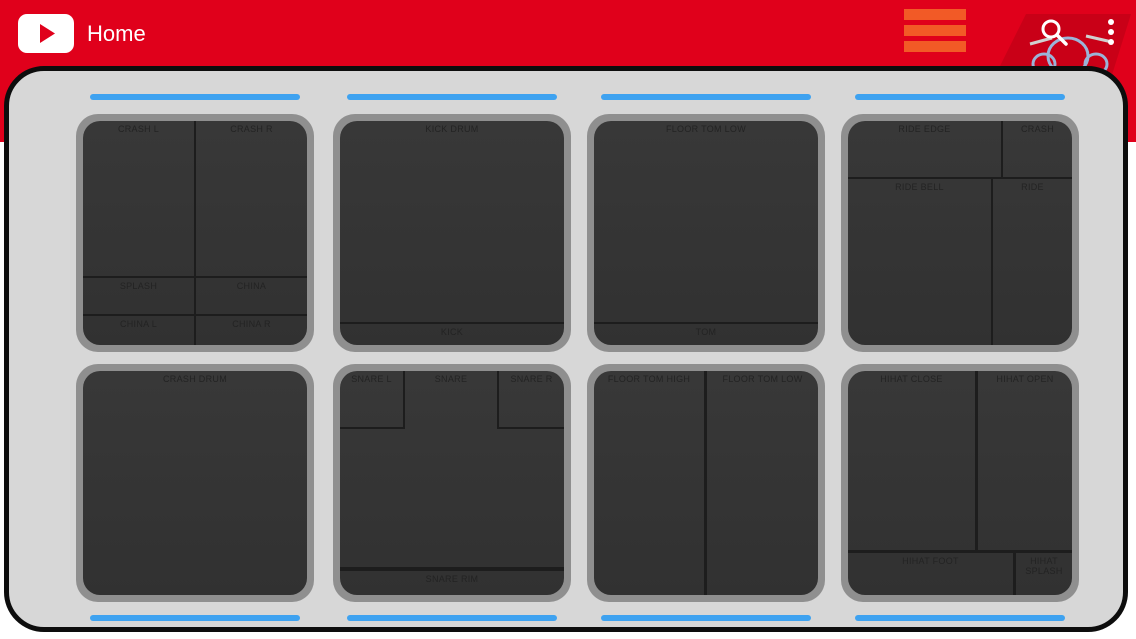 The height and width of the screenshot is (639, 1136). Describe the element at coordinates (1111, 33) in the screenshot. I see `more-vertical-icon` at that location.